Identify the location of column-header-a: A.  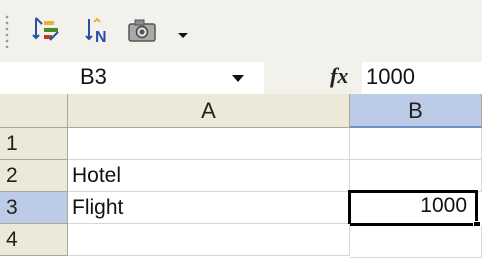
(209, 111).